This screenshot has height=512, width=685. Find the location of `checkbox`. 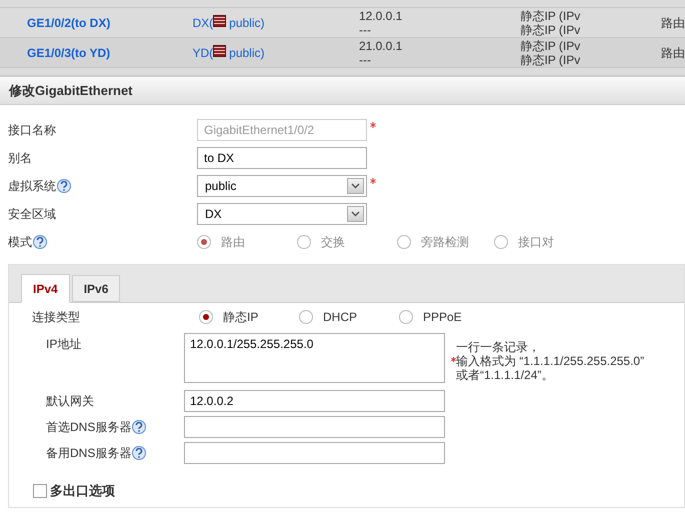

checkbox is located at coordinates (40, 491).